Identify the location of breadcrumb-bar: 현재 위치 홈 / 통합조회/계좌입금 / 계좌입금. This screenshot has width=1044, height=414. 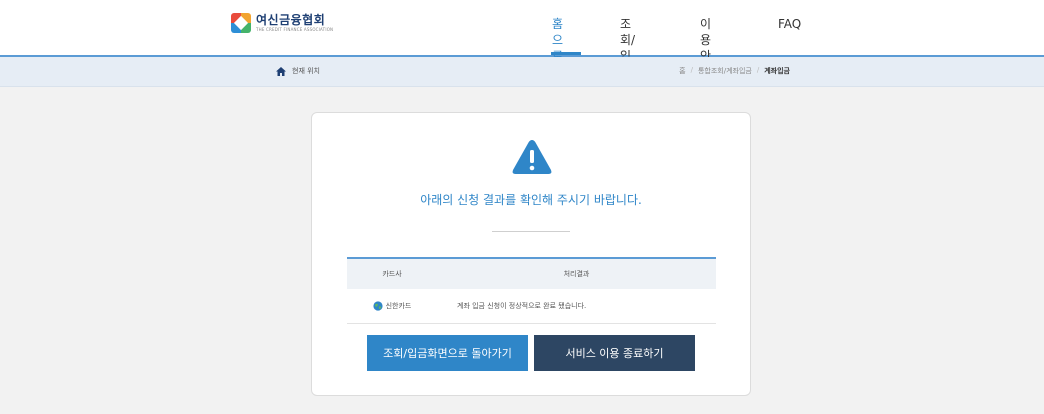
(522, 72).